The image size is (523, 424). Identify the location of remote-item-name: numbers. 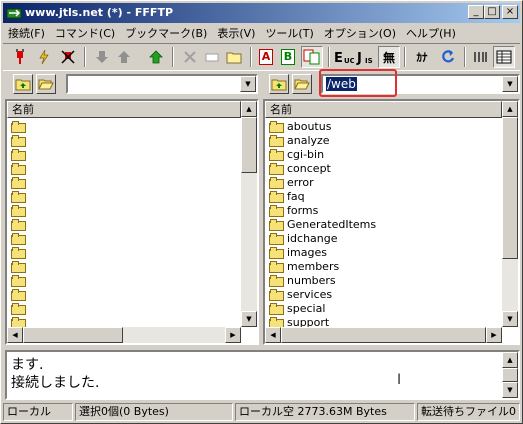
(311, 280).